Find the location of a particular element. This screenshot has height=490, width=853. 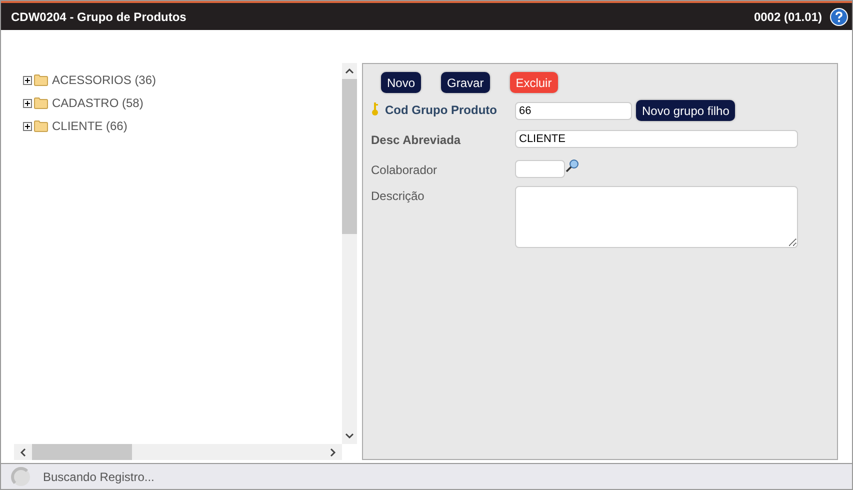

spinner-icon is located at coordinates (21, 476).